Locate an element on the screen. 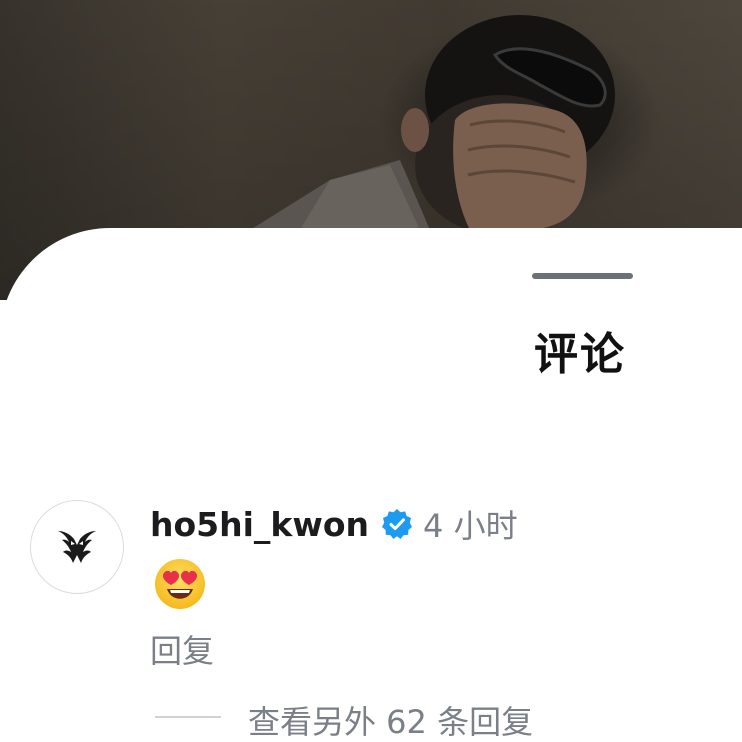  heart-eyes-emoji-icon is located at coordinates (180, 584).